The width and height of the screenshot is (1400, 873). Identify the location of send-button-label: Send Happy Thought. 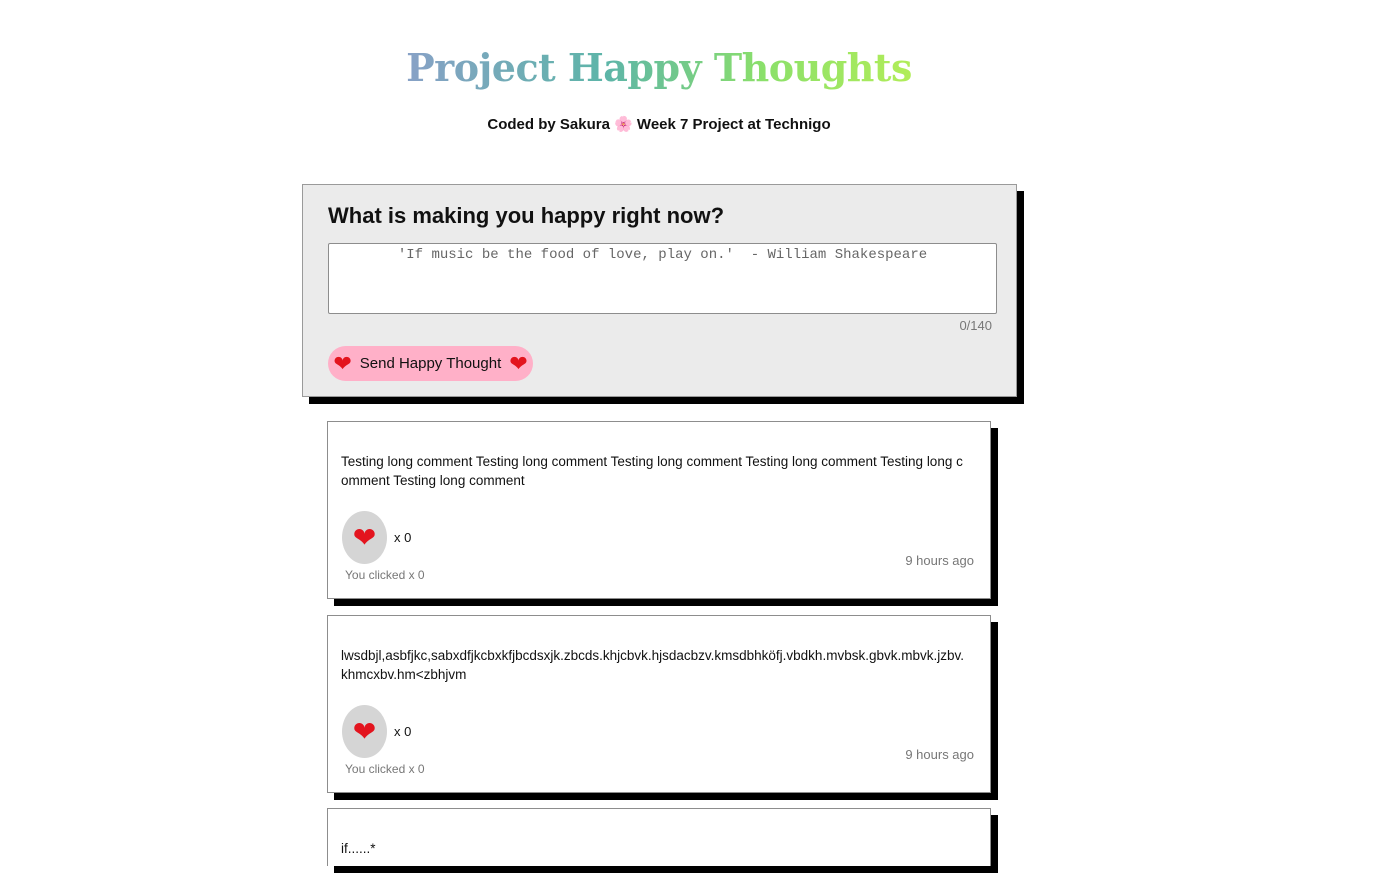
(430, 363).